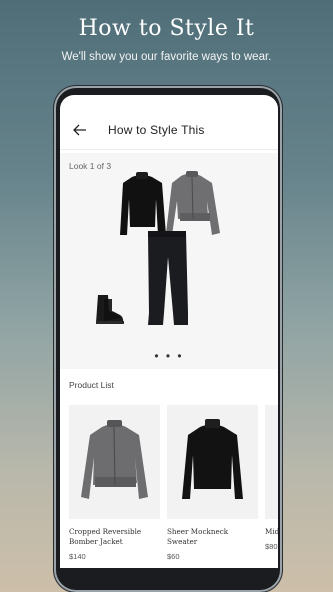  I want to click on hero-title: How to Style It, so click(166, 28).